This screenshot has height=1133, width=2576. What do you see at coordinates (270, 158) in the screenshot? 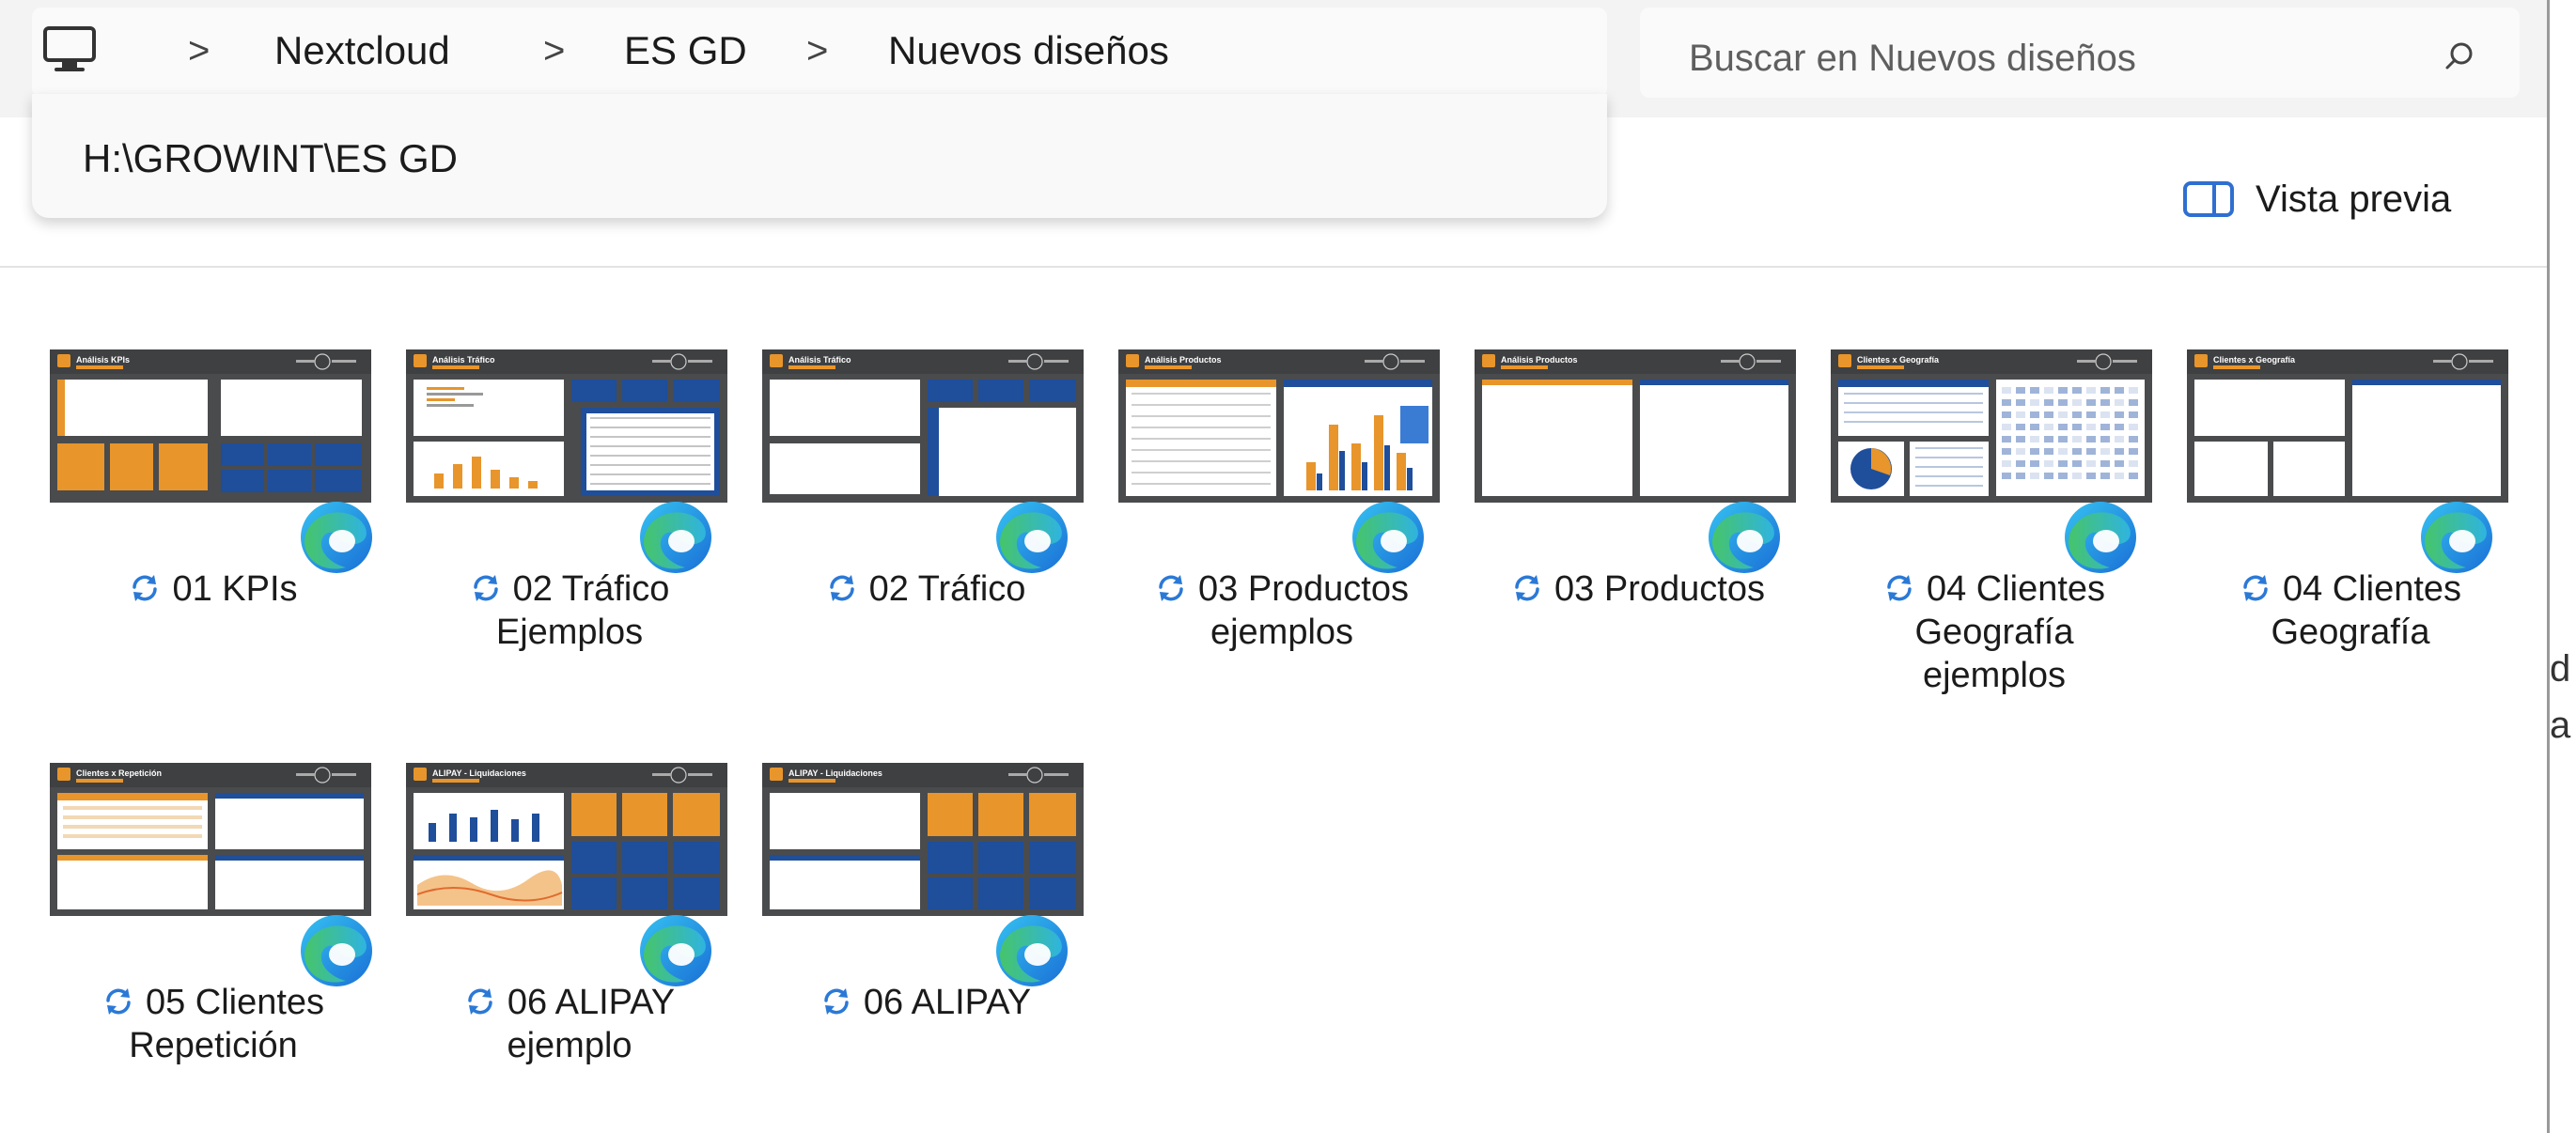
I see `address-suggestion-item: H:\GROWINT\ES GD` at bounding box center [270, 158].